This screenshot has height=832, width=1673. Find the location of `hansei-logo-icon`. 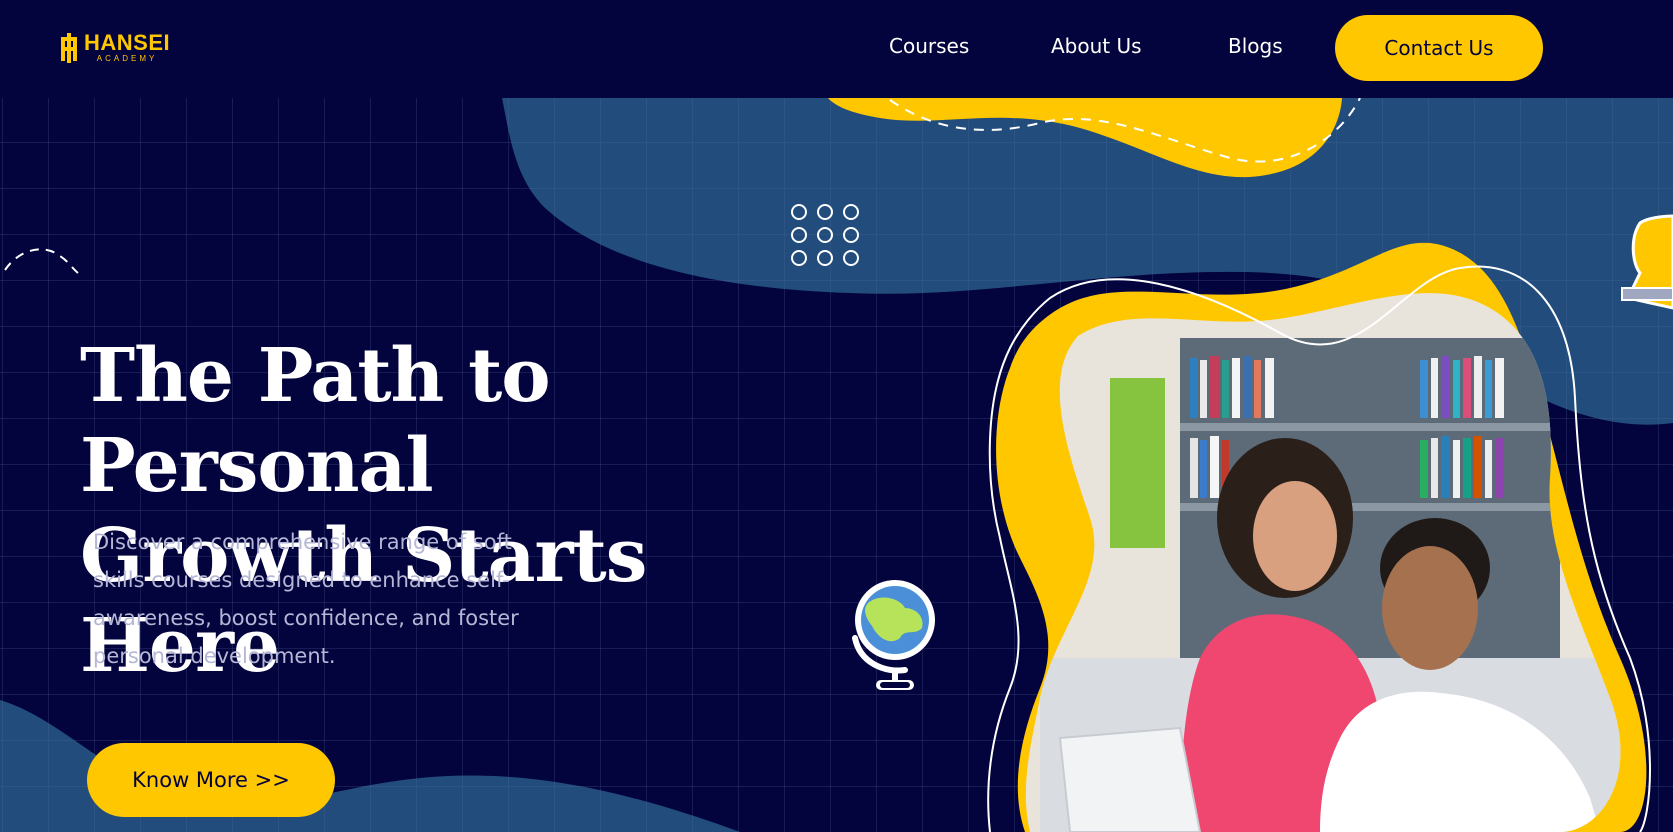

hansei-logo-icon is located at coordinates (69, 47).